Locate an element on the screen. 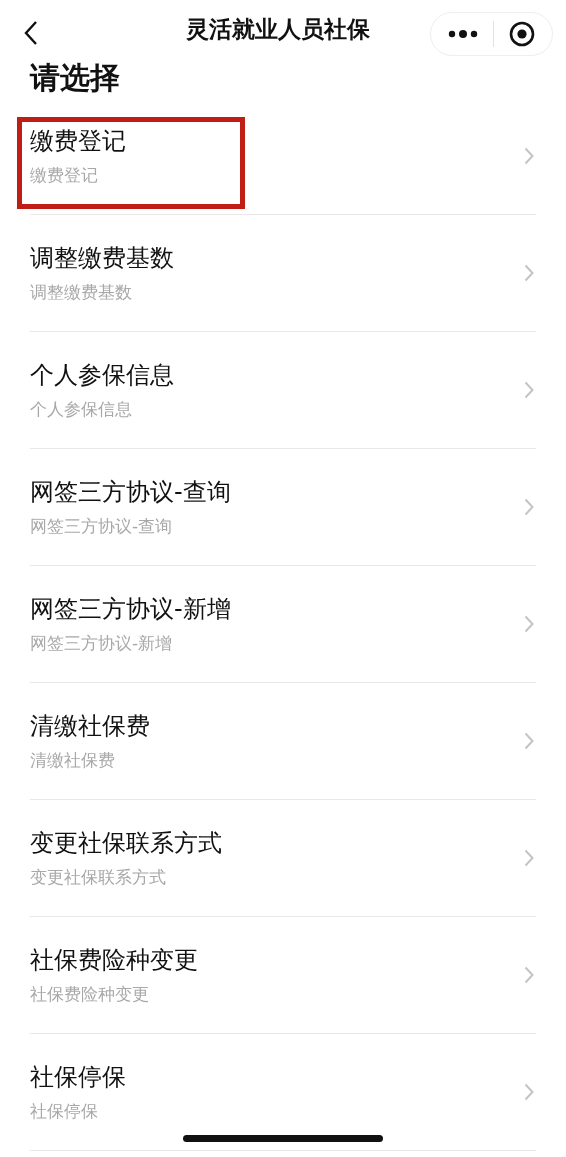  close-icon is located at coordinates (521, 34).